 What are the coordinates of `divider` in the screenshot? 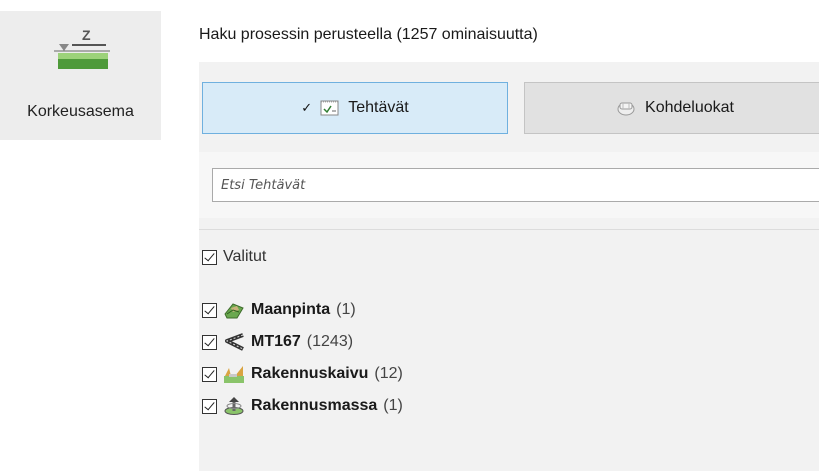 It's located at (509, 229).